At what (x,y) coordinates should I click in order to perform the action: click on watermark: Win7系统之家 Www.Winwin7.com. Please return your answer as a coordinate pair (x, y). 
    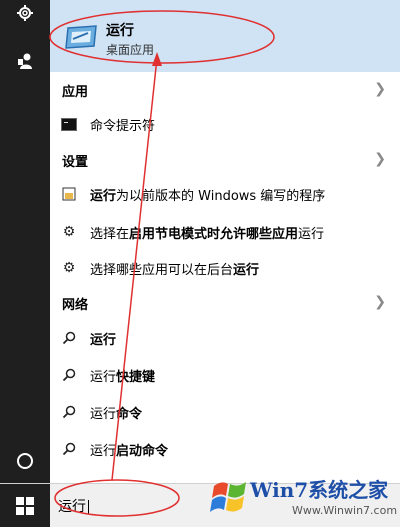
    Looking at the image, I should click on (304, 498).